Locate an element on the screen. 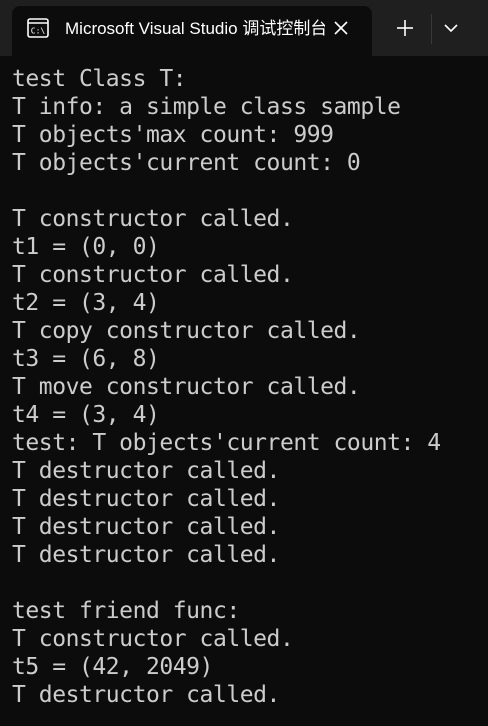  new-tab-button is located at coordinates (405, 28).